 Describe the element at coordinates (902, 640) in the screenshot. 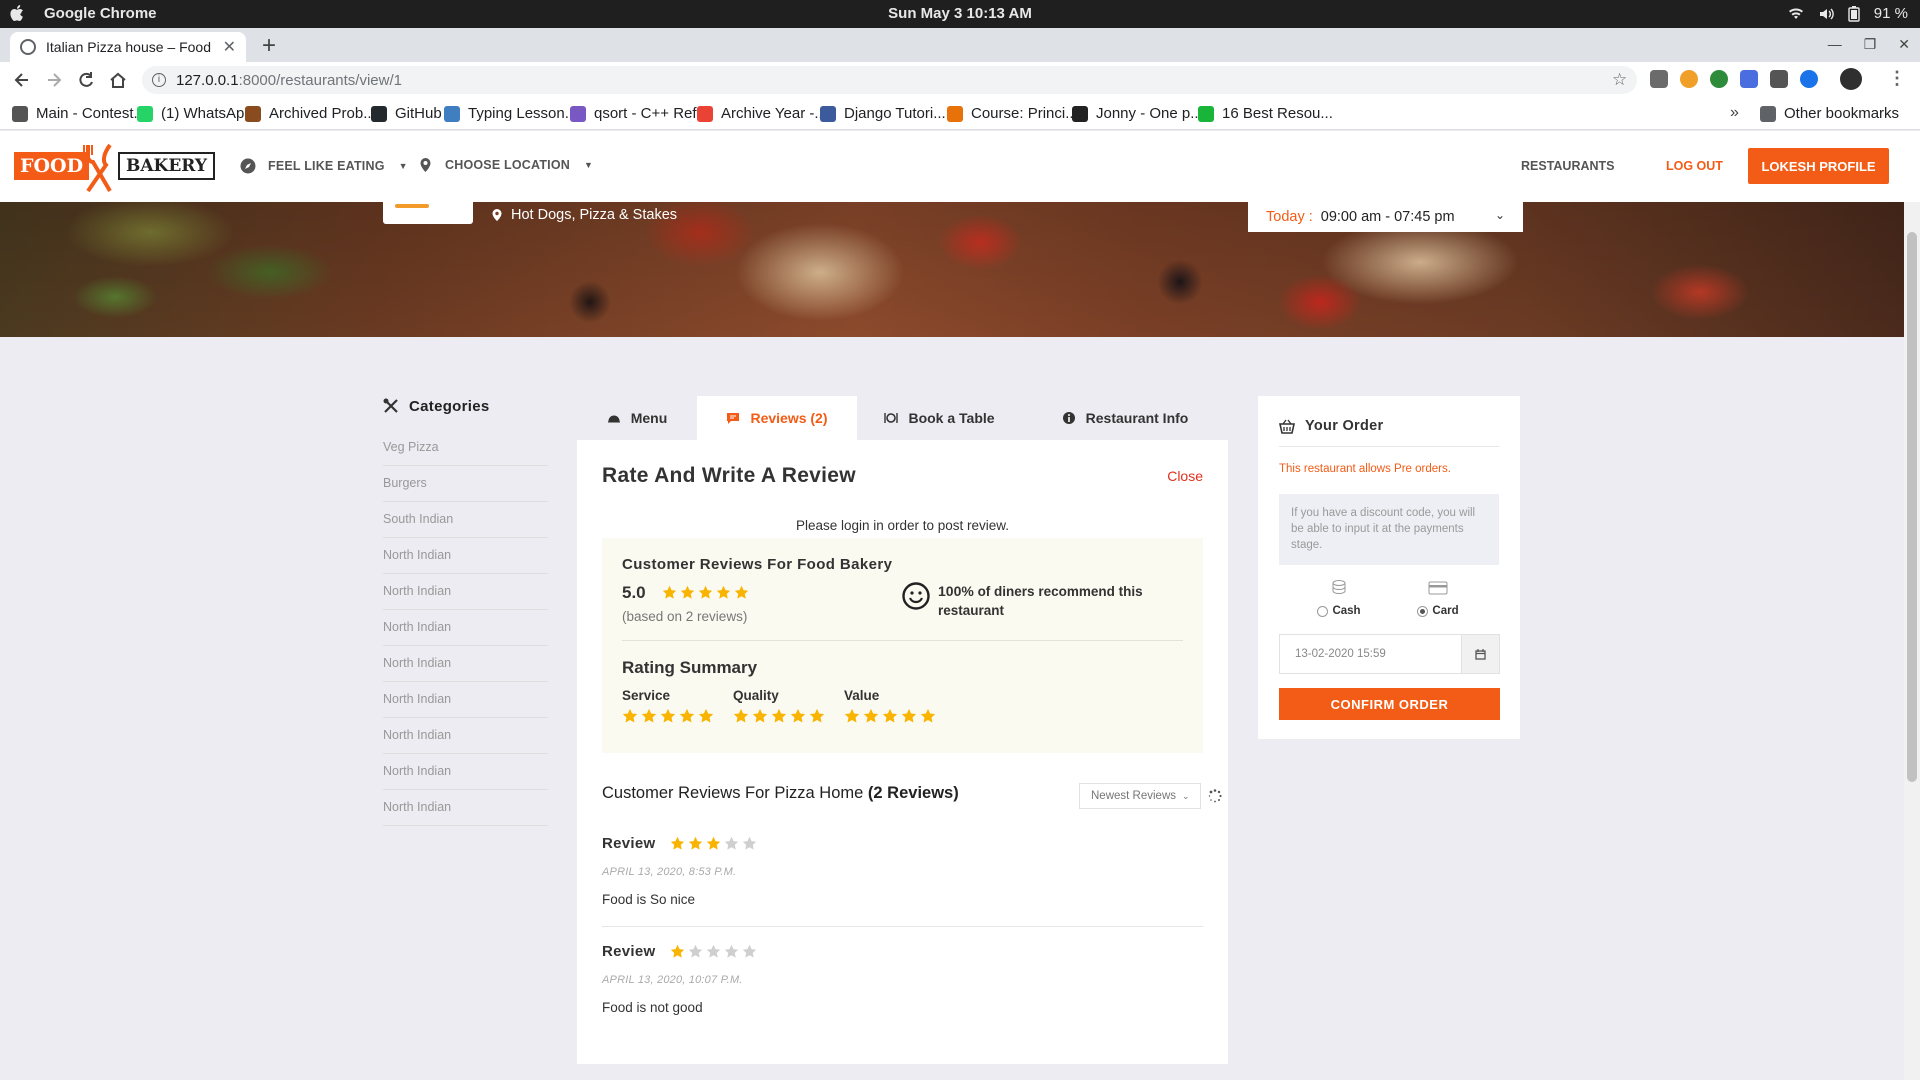

I see `summary-divider` at that location.